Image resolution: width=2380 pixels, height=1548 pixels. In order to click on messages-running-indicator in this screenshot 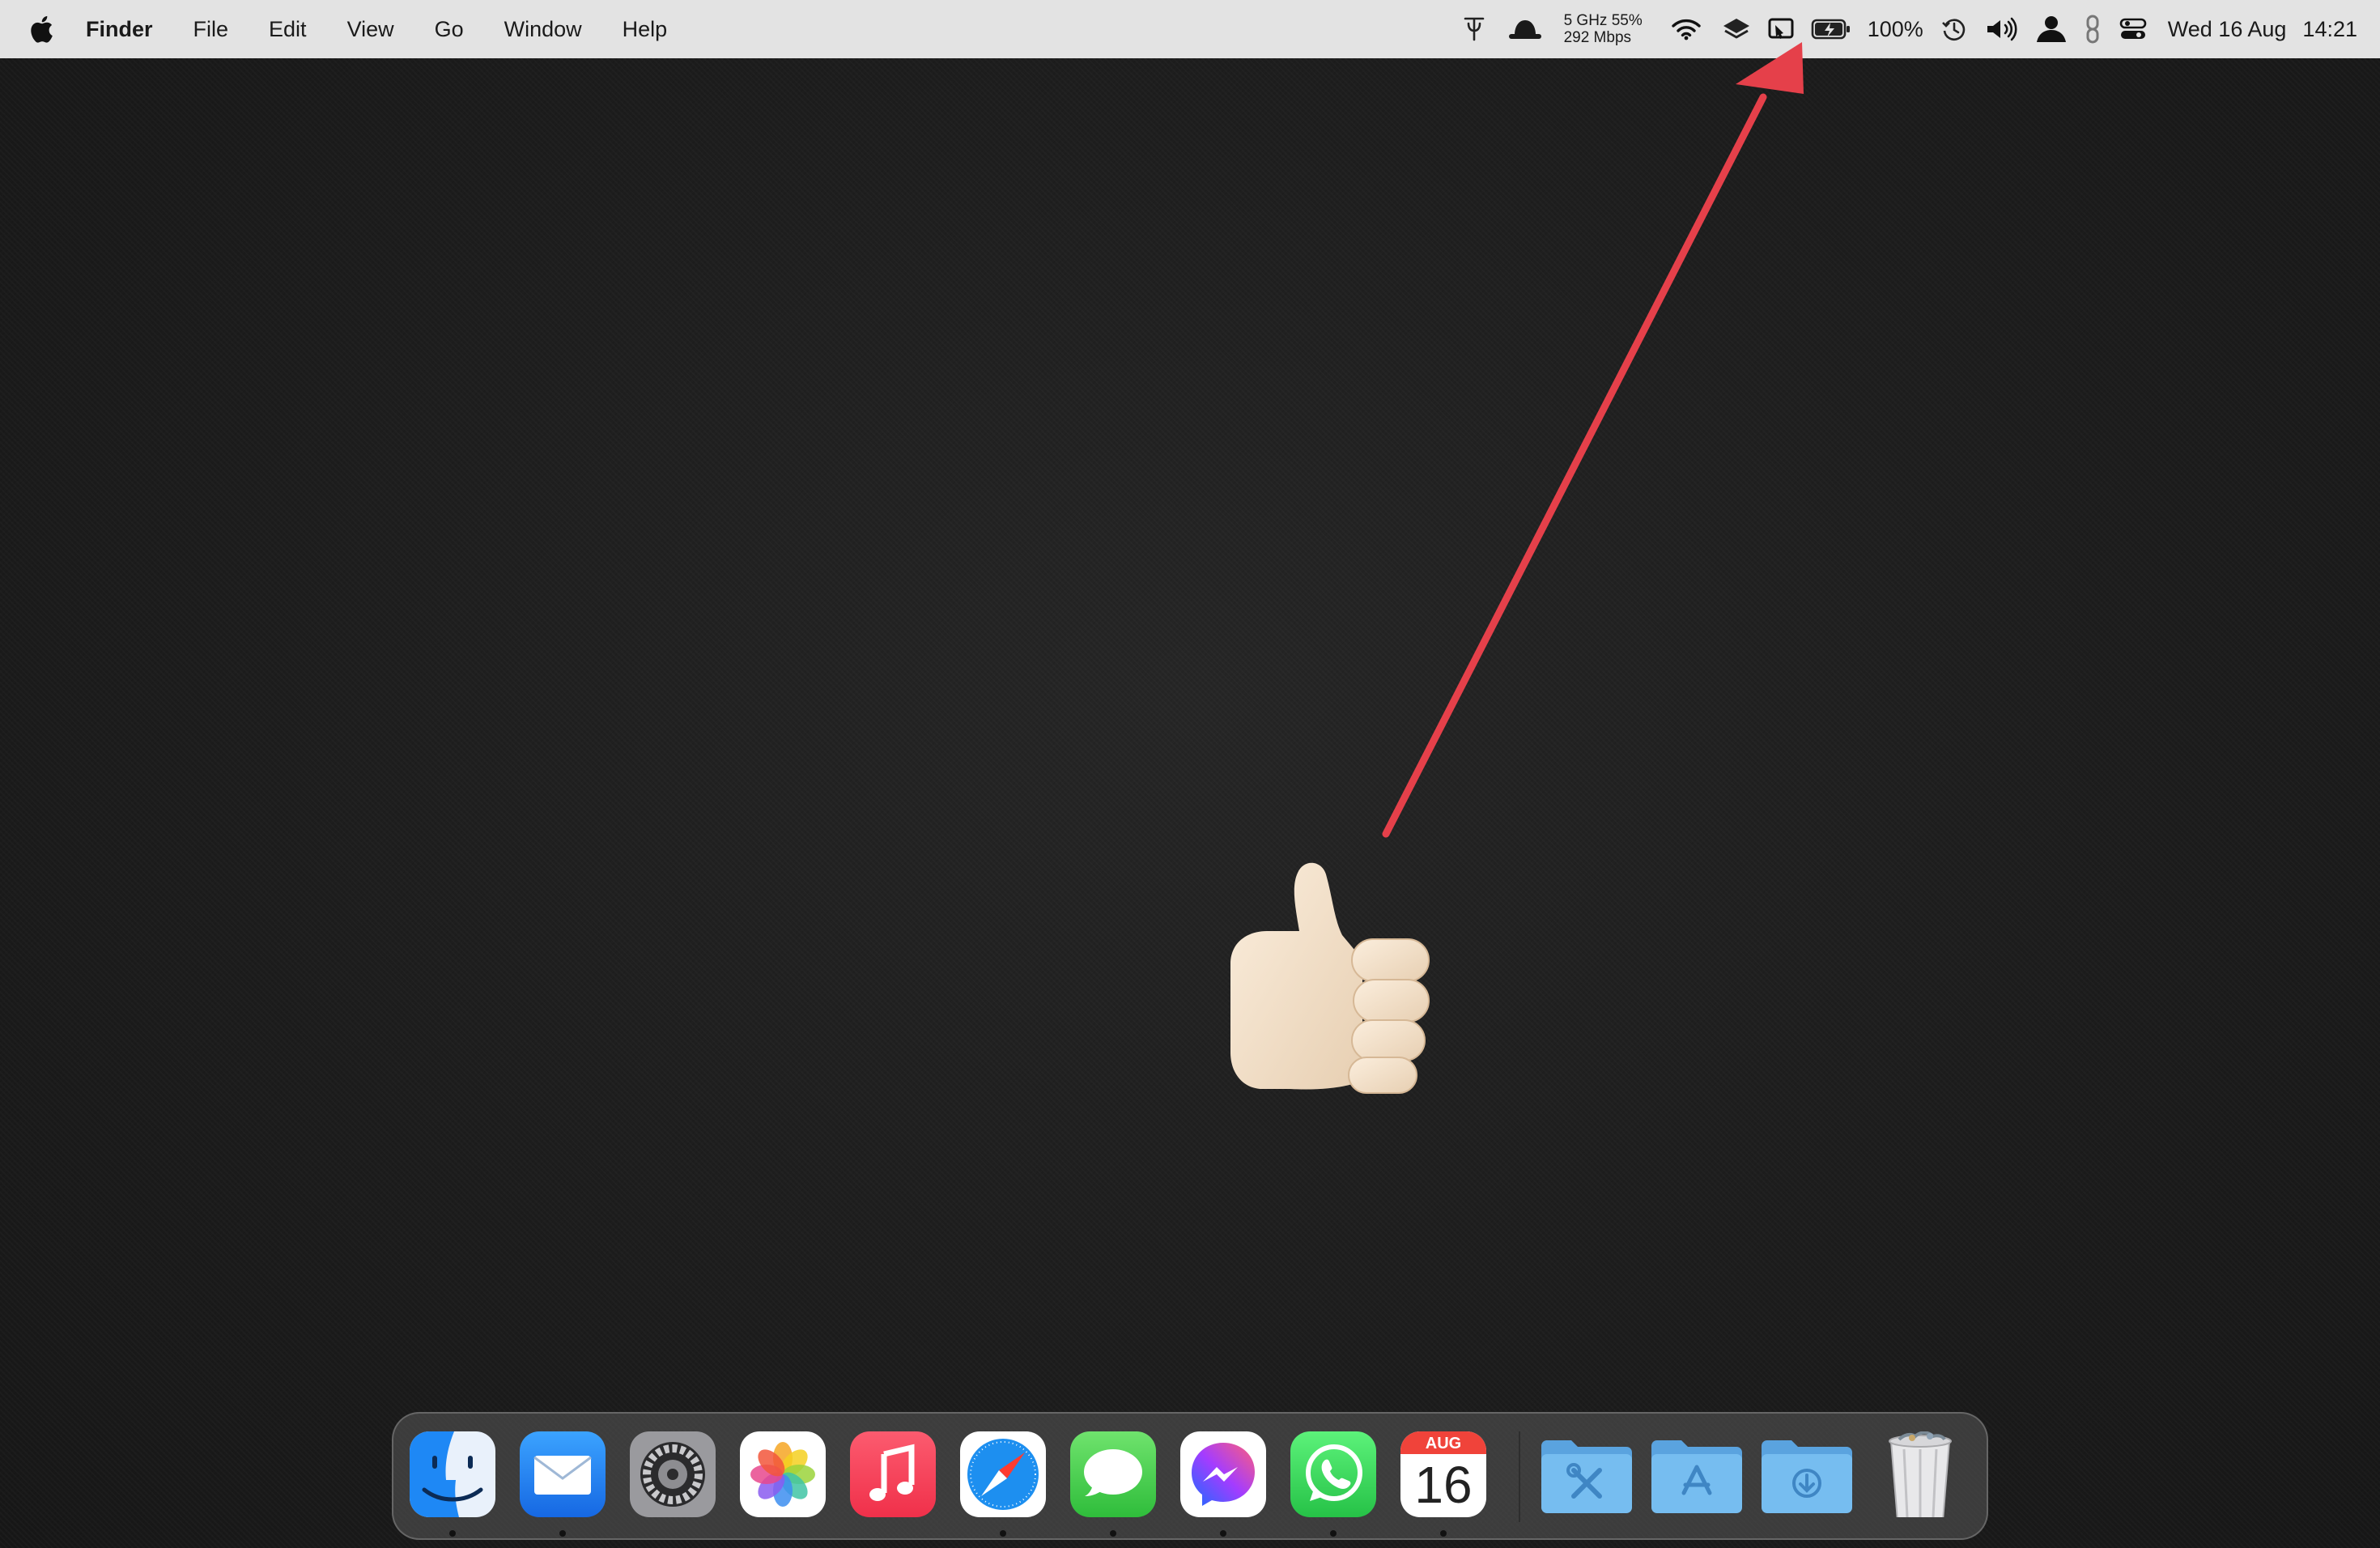, I will do `click(1113, 1533)`.